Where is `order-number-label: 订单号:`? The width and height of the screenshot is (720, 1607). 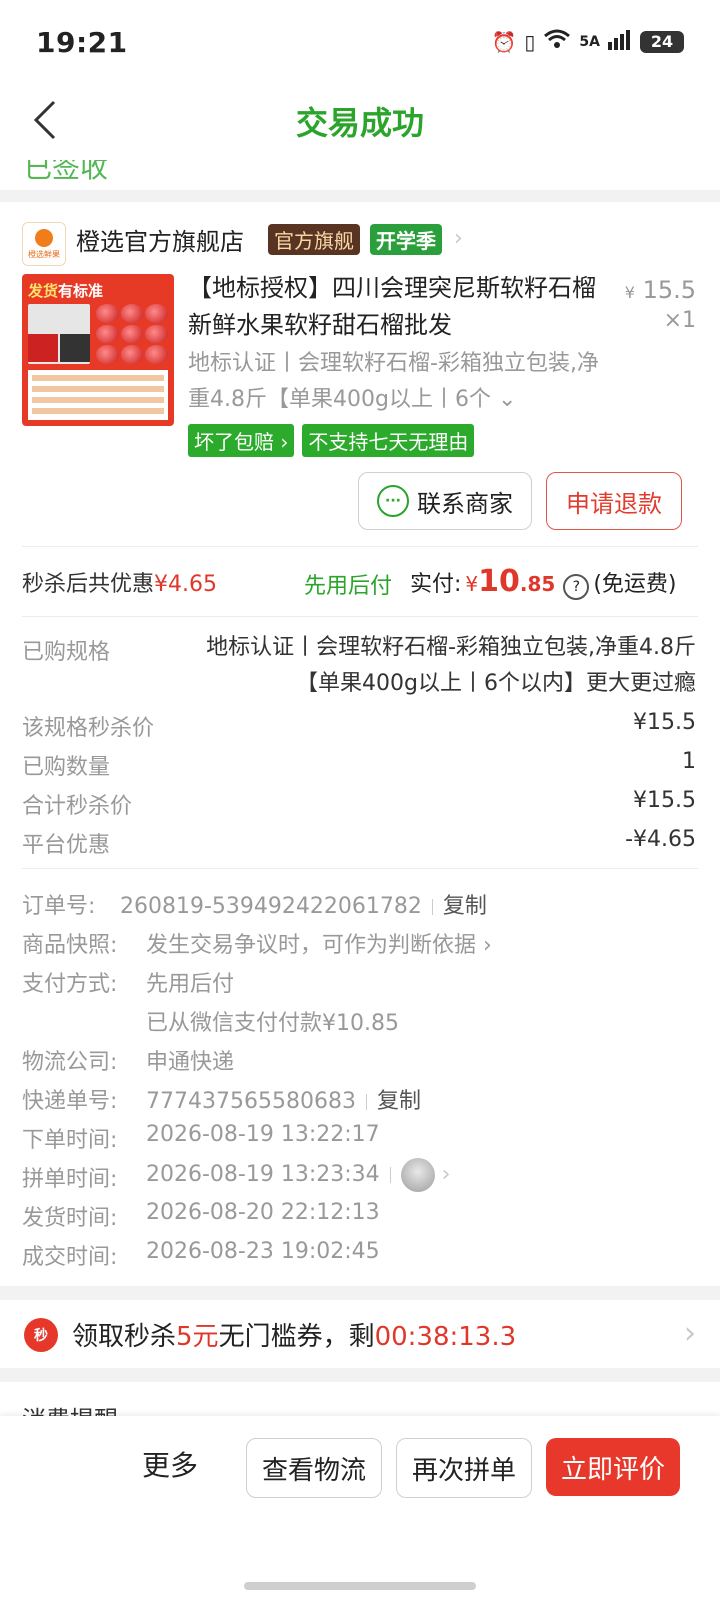
order-number-label: 订单号: is located at coordinates (59, 906).